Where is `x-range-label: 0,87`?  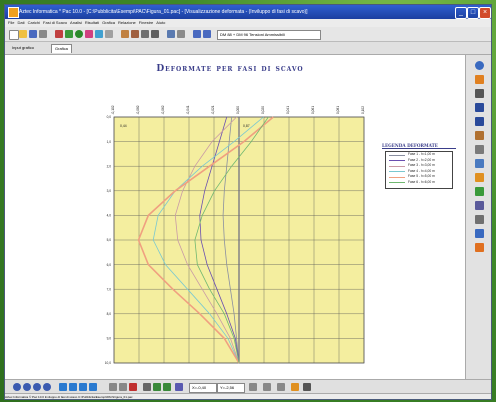
x-range-label: 0,87 is located at coordinates (246, 126).